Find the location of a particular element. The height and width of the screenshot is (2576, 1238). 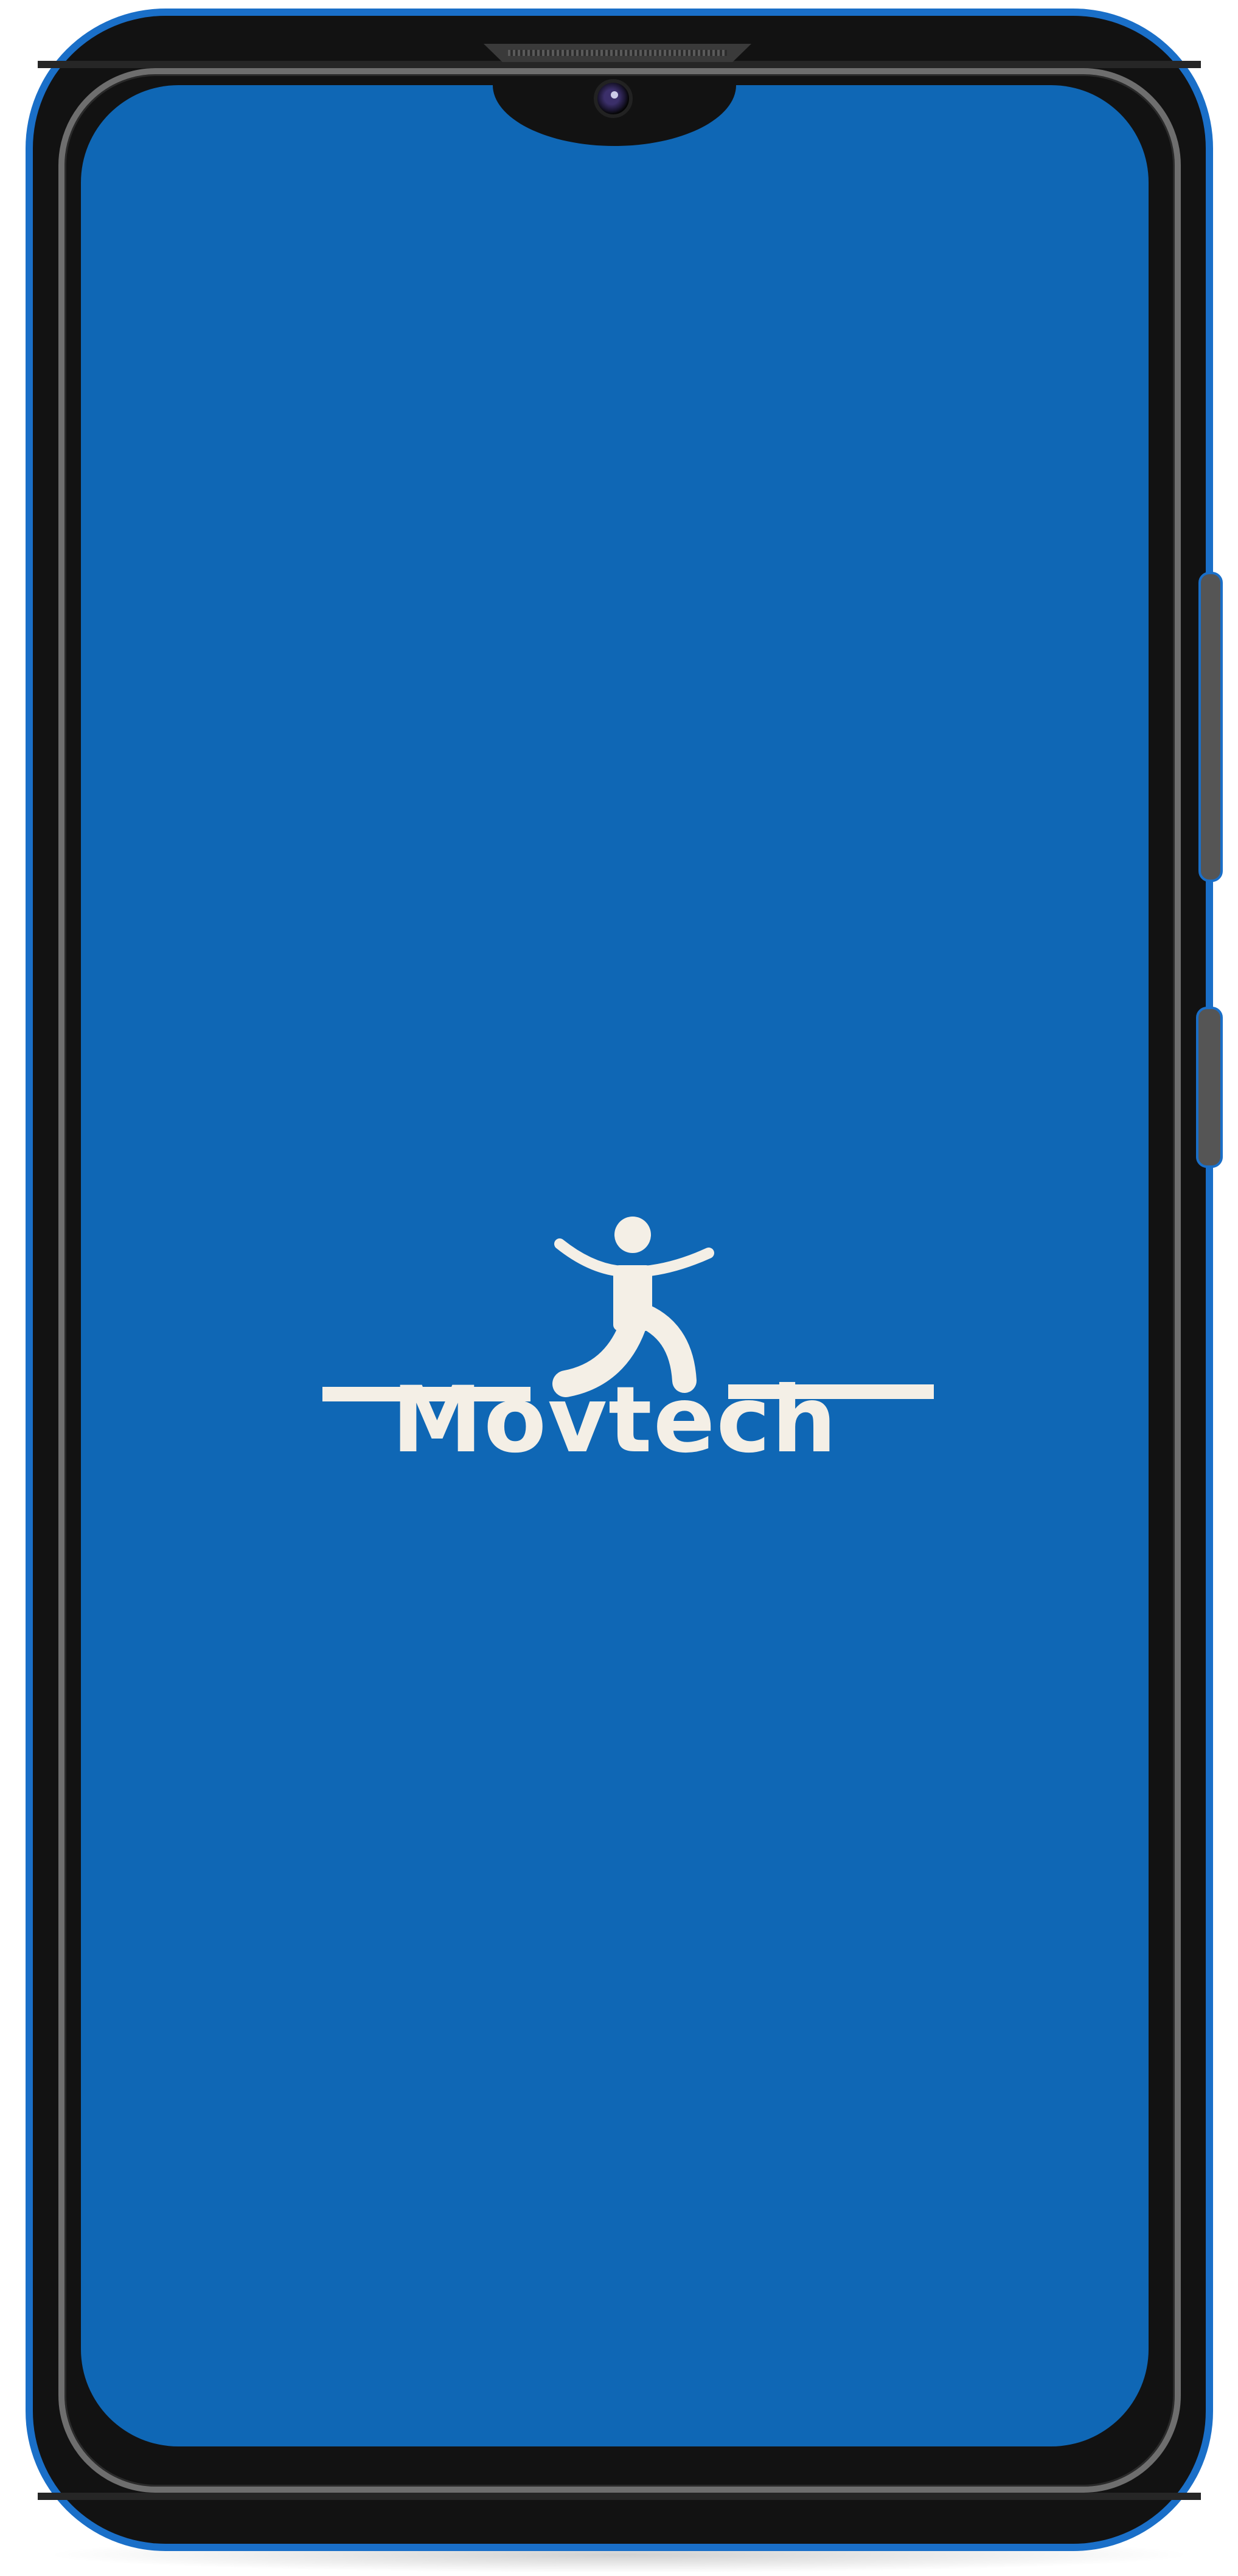

device-bottom-band is located at coordinates (619, 2496).